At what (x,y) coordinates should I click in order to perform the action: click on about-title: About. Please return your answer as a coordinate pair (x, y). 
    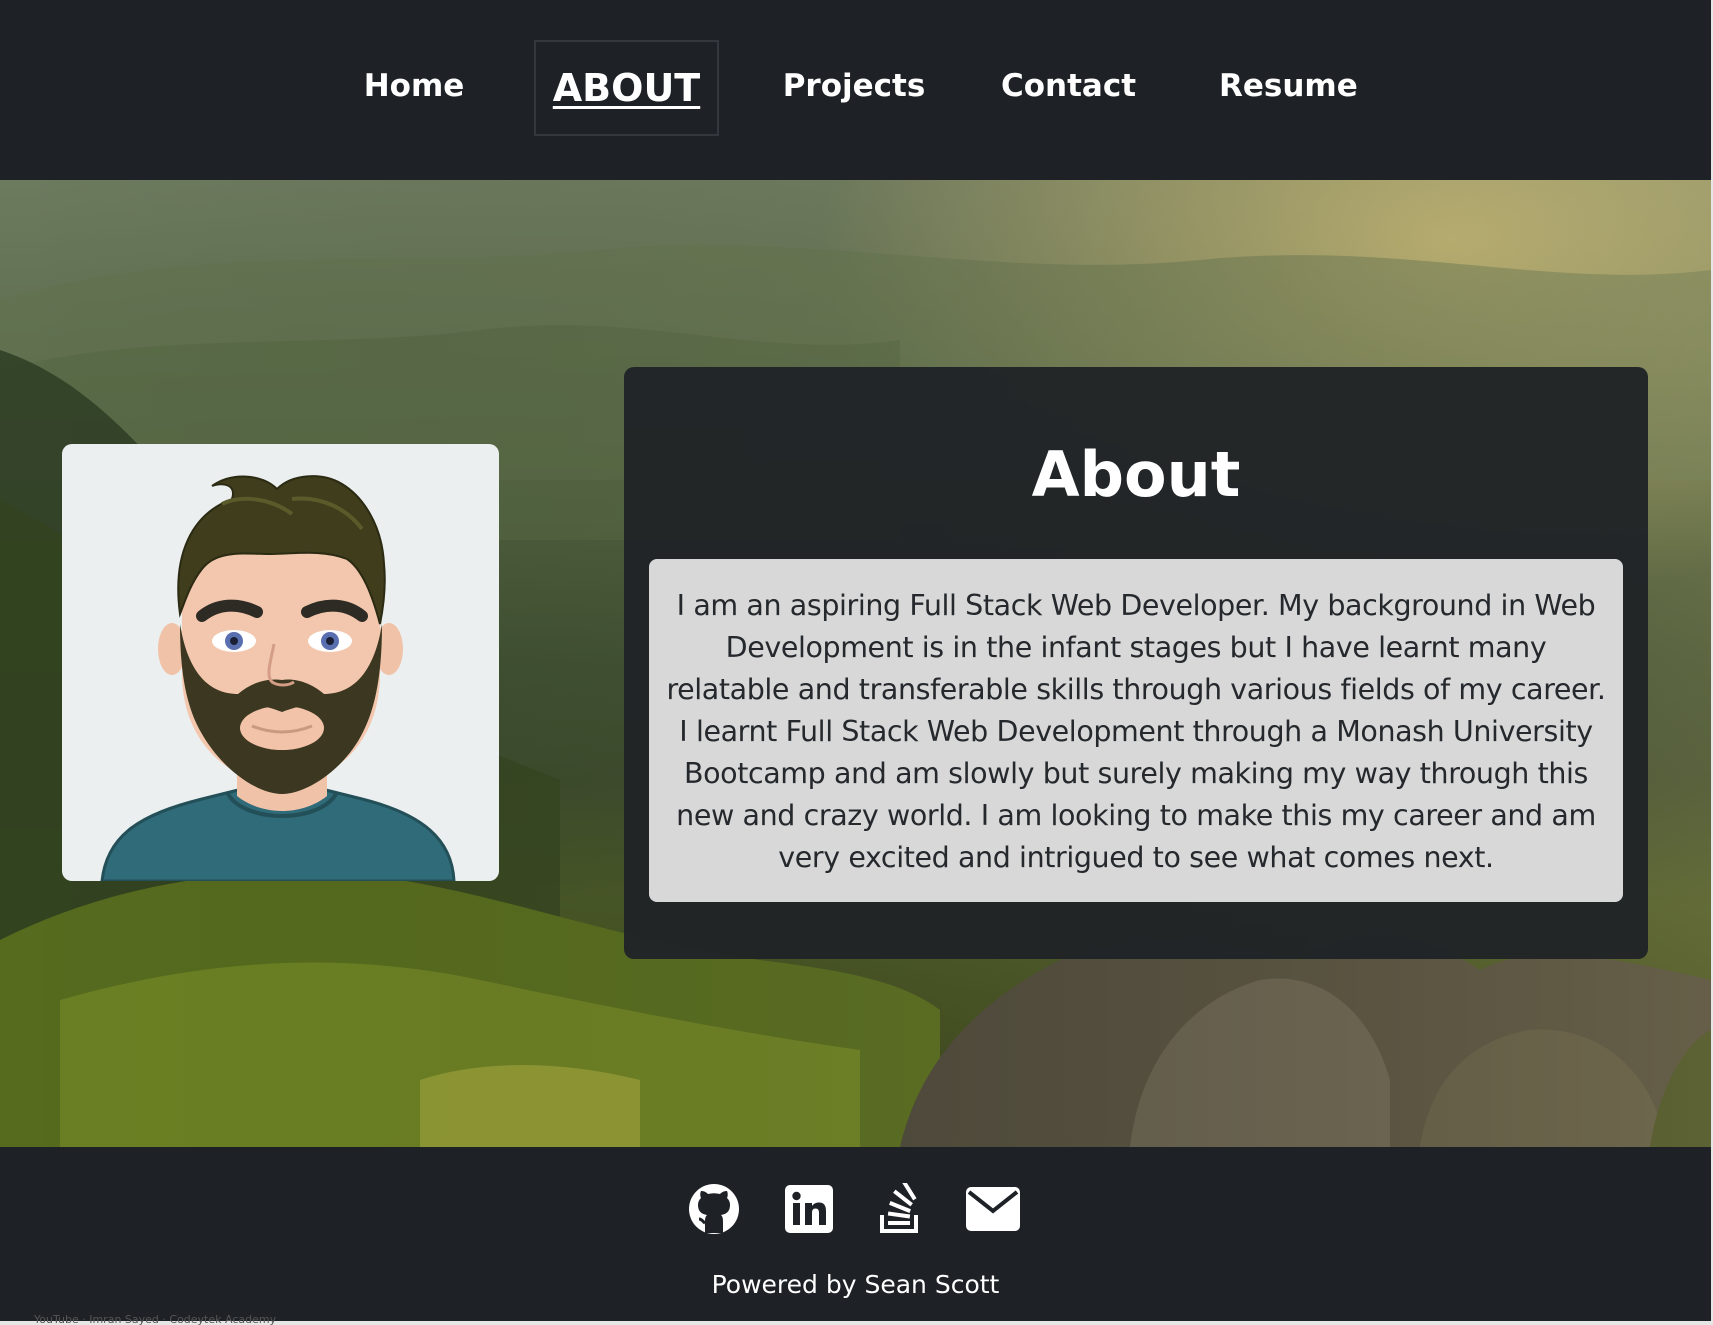
    Looking at the image, I should click on (1136, 474).